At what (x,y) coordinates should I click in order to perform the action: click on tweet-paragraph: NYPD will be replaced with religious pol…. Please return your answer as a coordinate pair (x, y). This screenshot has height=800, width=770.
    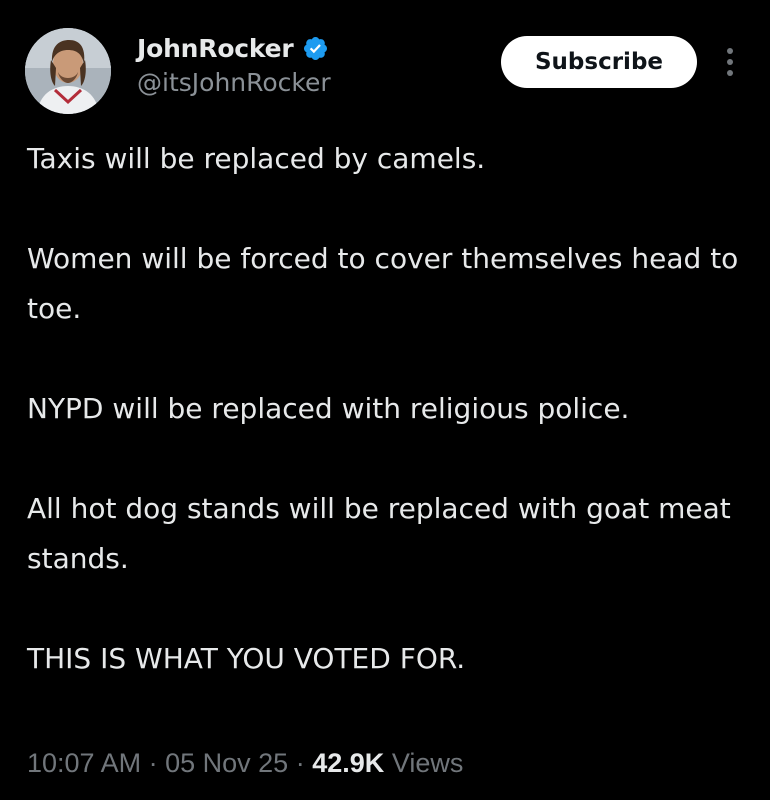
    Looking at the image, I should click on (328, 408).